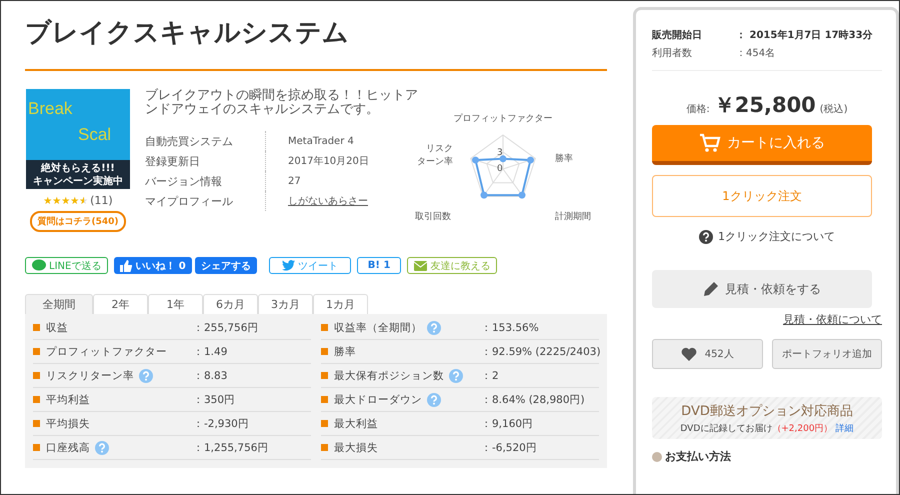 Image resolution: width=900 pixels, height=495 pixels. I want to click on dvd-price: （+2,200円）, so click(802, 428).